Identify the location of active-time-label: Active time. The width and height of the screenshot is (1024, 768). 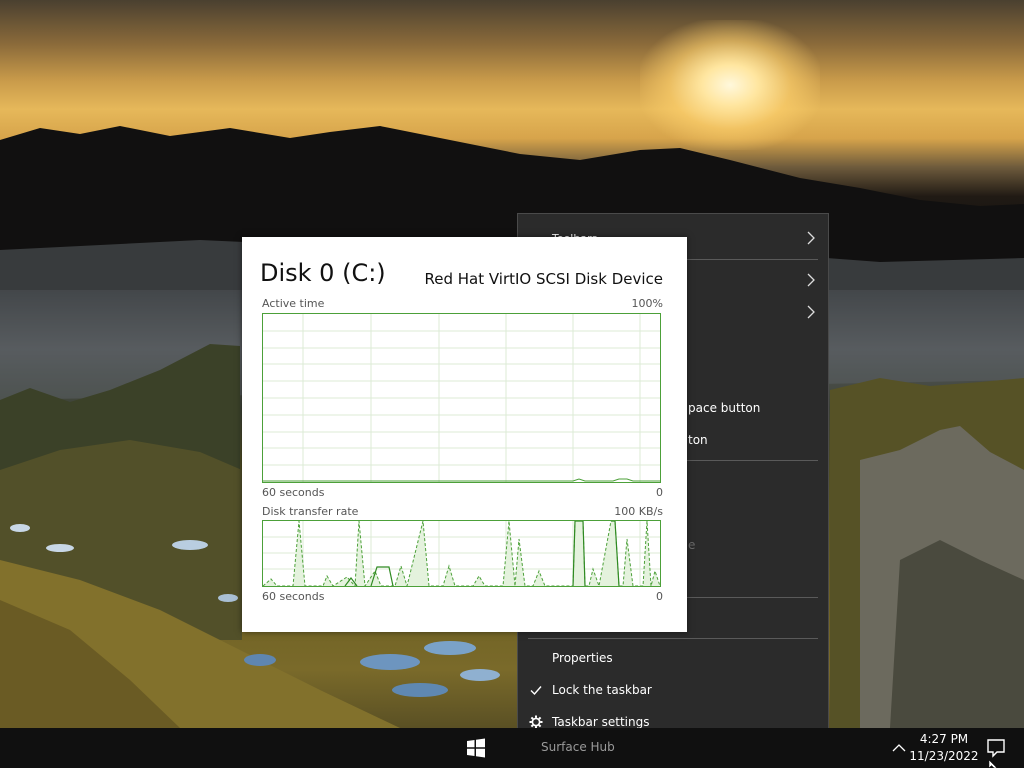
(293, 303).